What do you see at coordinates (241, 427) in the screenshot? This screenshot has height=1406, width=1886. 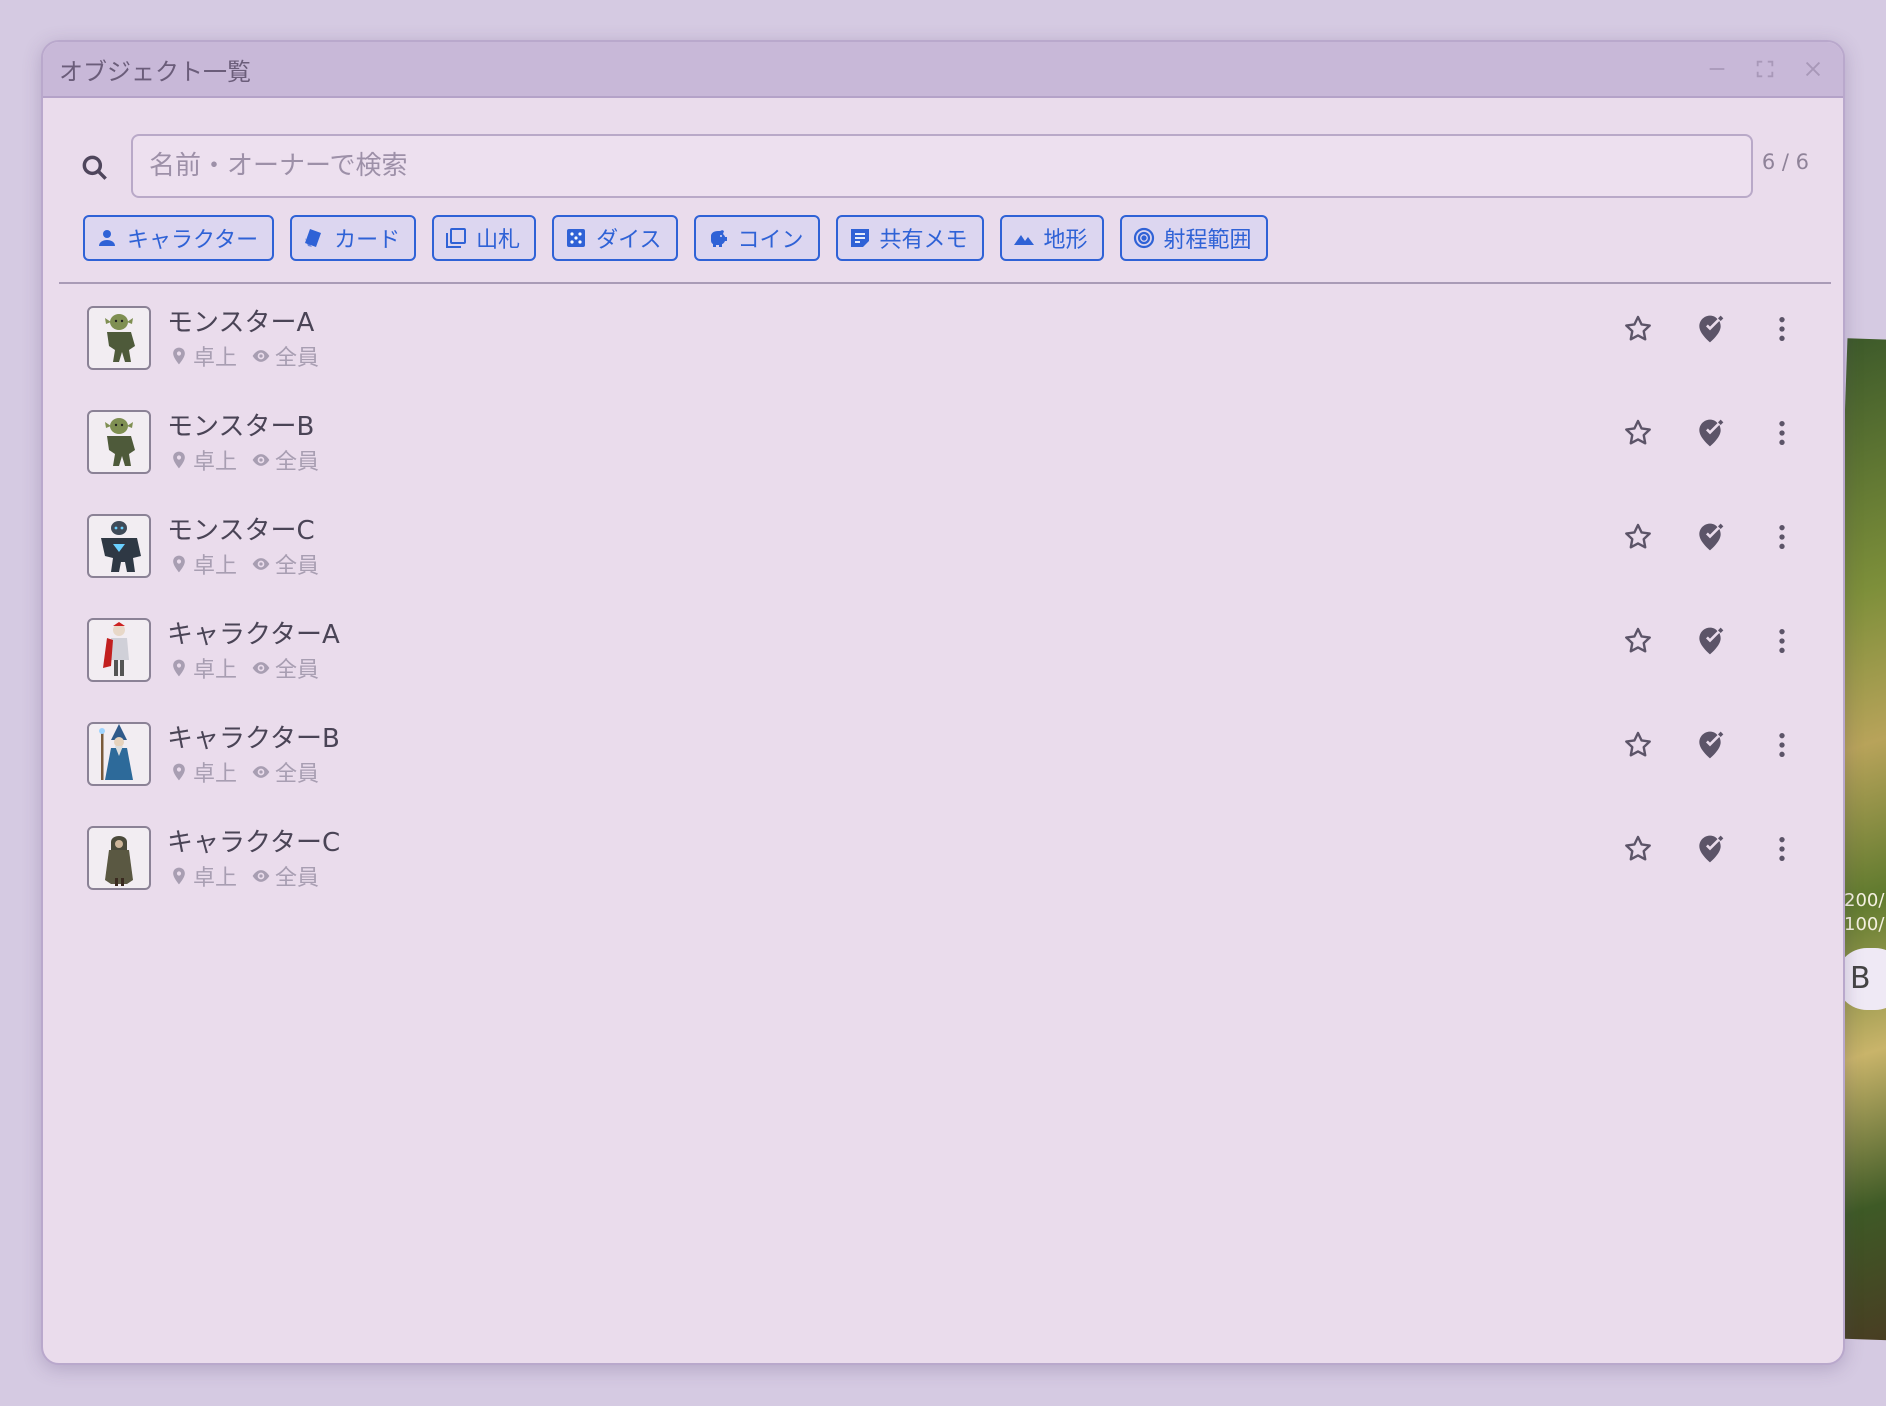 I see `object-name: モンスターB` at bounding box center [241, 427].